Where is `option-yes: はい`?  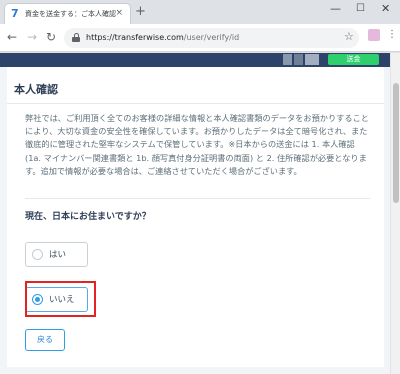
option-yes: はい is located at coordinates (56, 254).